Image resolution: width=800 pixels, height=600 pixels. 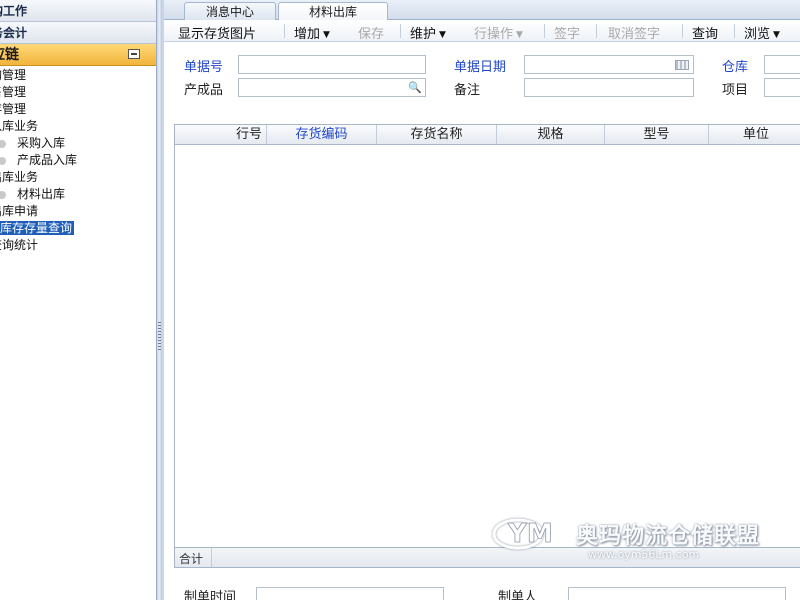 What do you see at coordinates (609, 87) in the screenshot?
I see `remark-field` at bounding box center [609, 87].